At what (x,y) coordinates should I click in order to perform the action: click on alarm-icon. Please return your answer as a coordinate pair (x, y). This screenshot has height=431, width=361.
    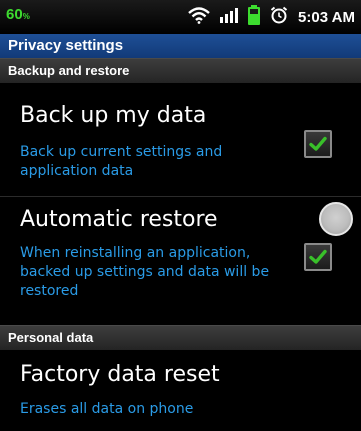
    Looking at the image, I should click on (279, 17).